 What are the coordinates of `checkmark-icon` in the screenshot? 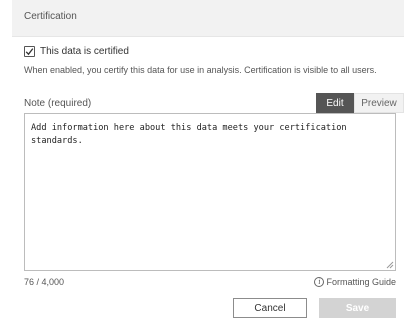 It's located at (29, 51).